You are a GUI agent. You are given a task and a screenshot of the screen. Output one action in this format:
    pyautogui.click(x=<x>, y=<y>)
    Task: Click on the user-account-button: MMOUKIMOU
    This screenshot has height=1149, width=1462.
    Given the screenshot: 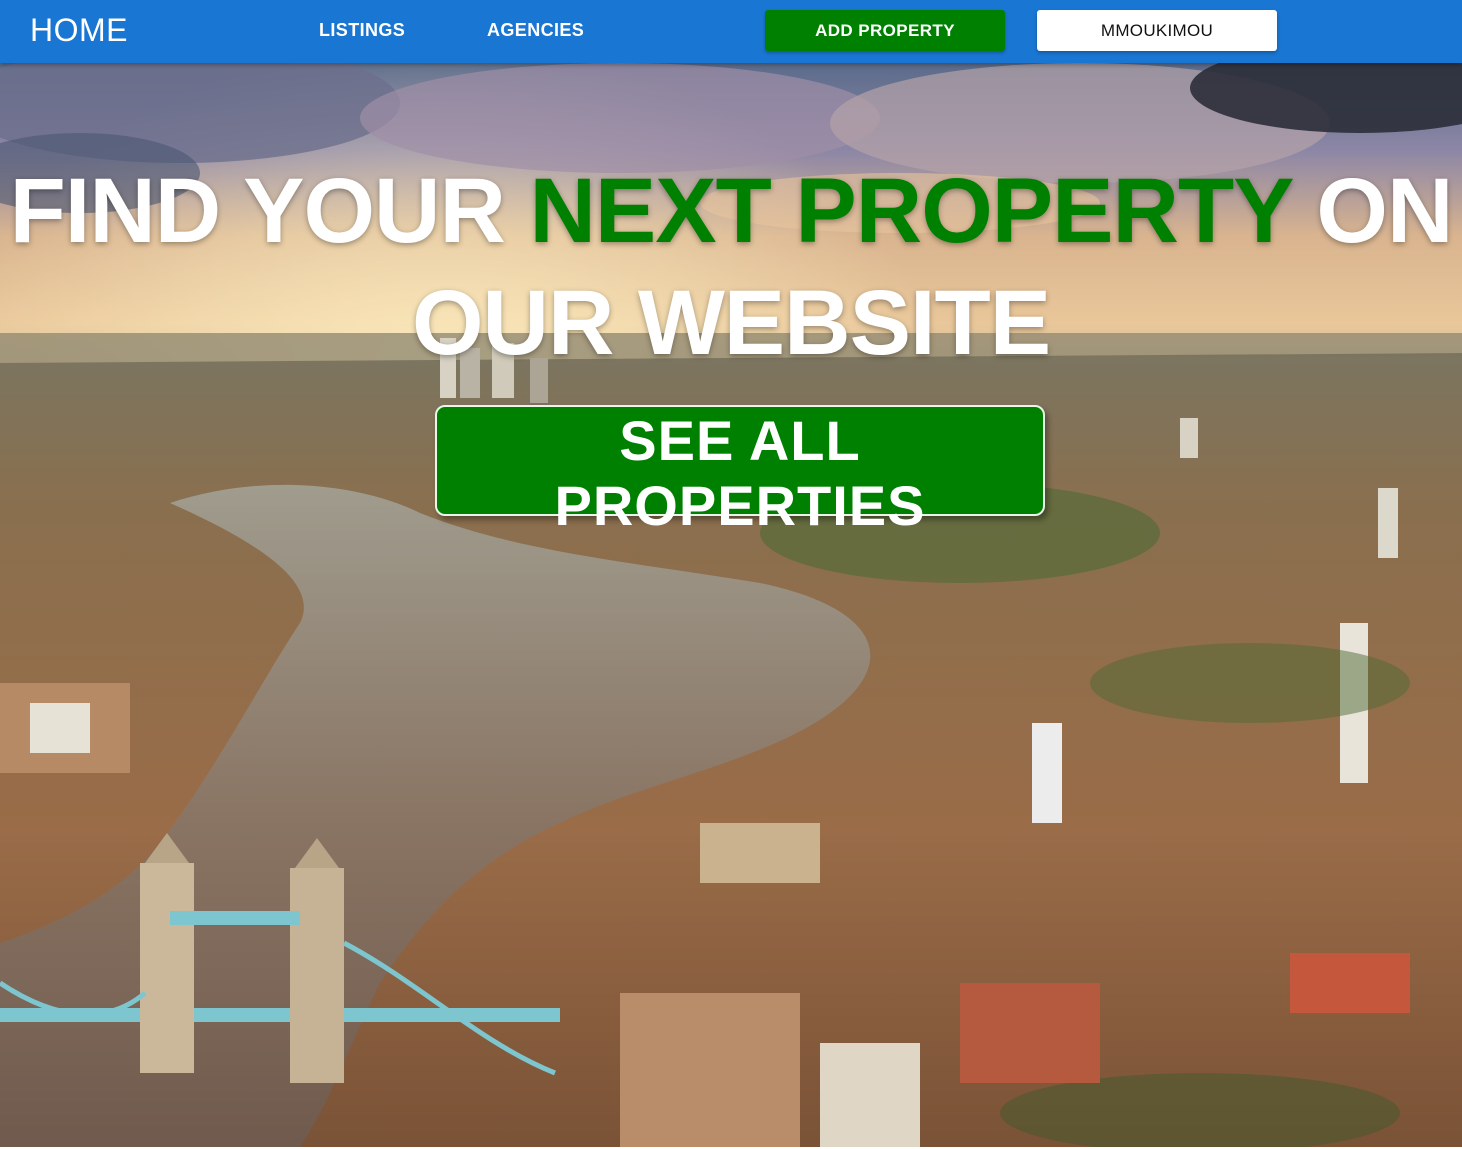 What is the action you would take?
    pyautogui.click(x=1157, y=30)
    